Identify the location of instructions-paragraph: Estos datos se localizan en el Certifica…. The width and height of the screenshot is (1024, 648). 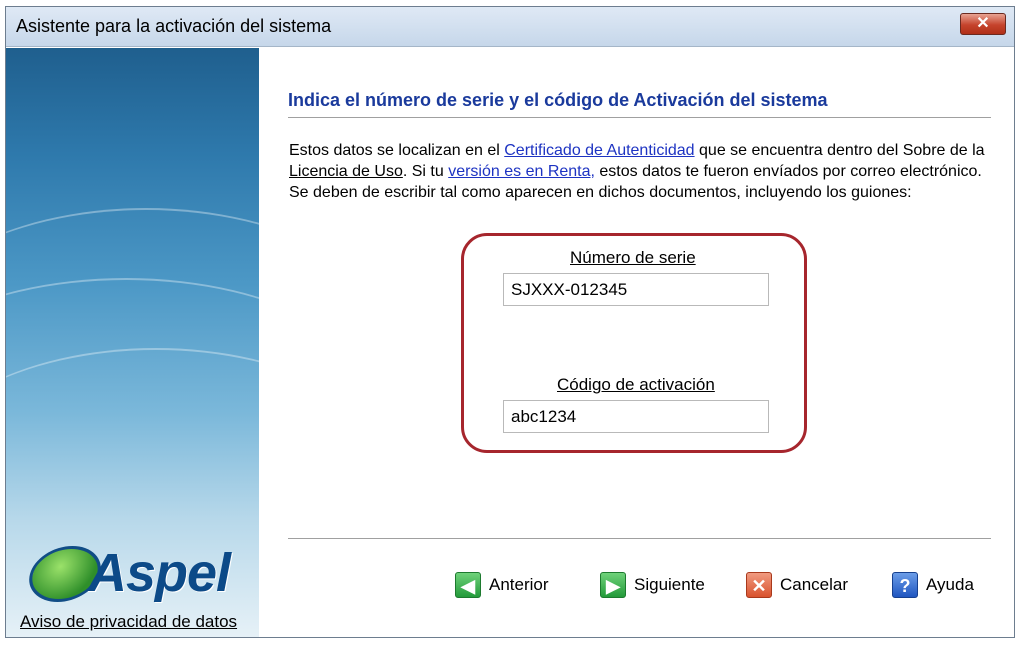
(639, 171).